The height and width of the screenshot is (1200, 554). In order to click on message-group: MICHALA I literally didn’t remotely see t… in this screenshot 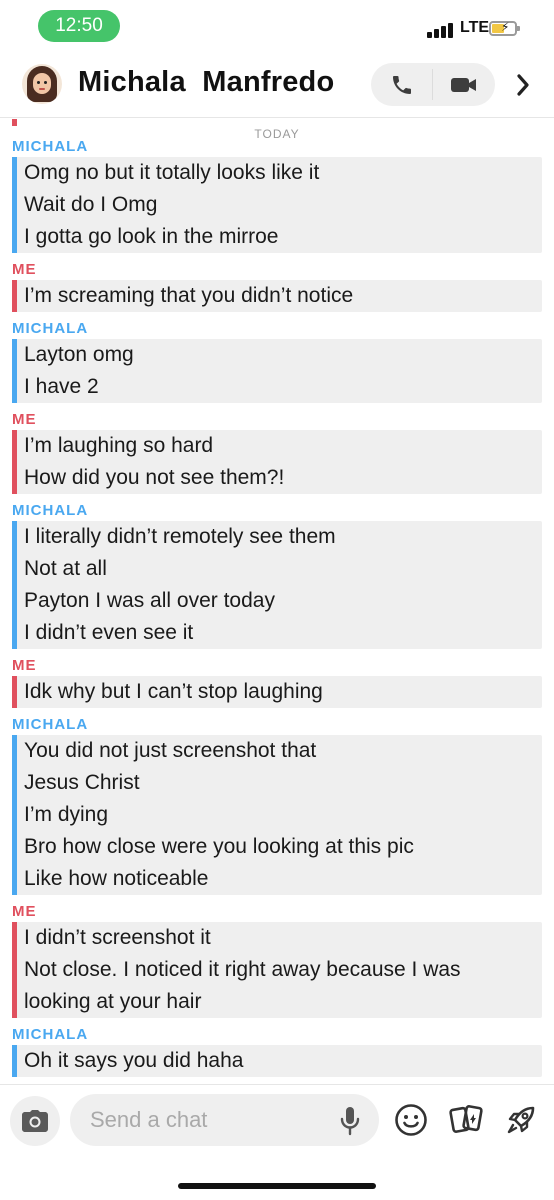, I will do `click(277, 574)`.